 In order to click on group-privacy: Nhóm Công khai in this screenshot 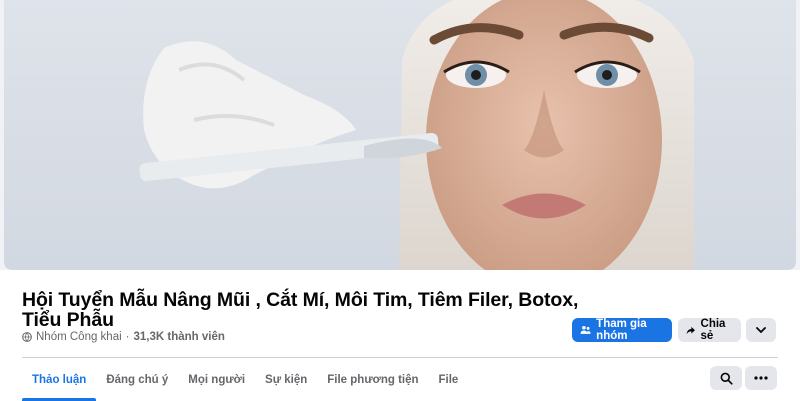, I will do `click(79, 337)`.